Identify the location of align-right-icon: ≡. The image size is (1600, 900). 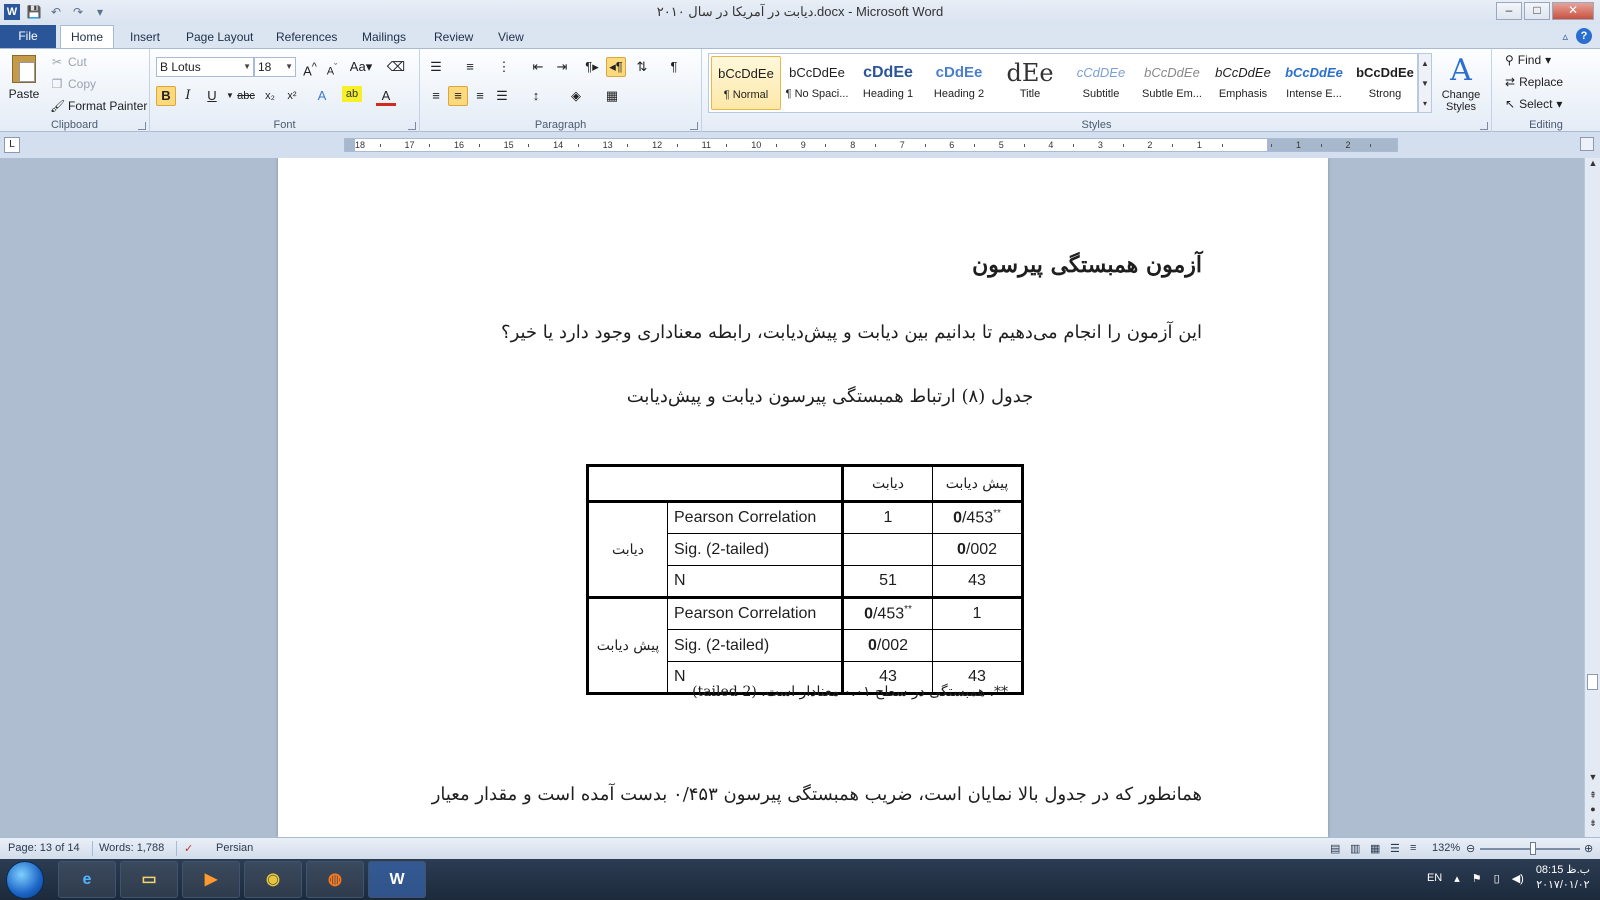
(480, 96).